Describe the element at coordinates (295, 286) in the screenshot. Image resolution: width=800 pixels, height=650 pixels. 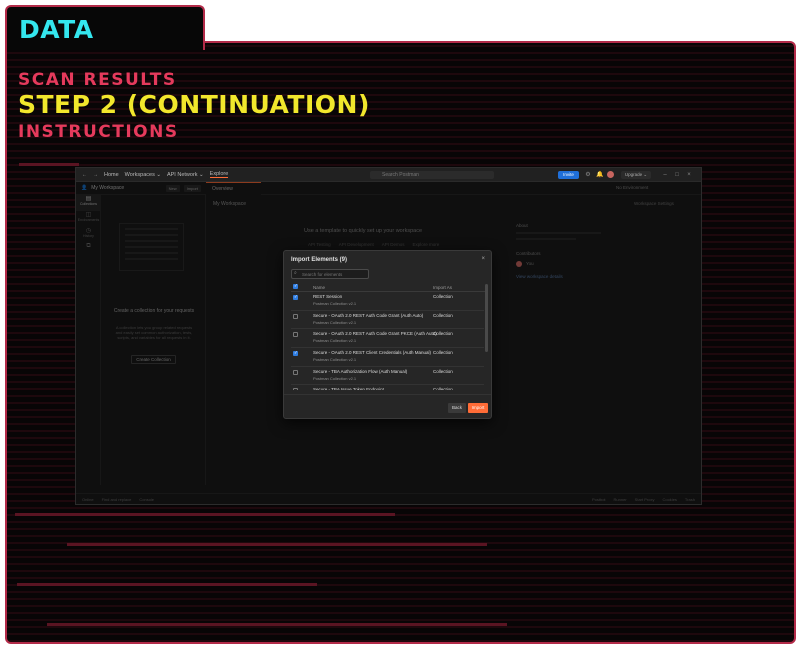
I see `select-all-checkbox` at that location.